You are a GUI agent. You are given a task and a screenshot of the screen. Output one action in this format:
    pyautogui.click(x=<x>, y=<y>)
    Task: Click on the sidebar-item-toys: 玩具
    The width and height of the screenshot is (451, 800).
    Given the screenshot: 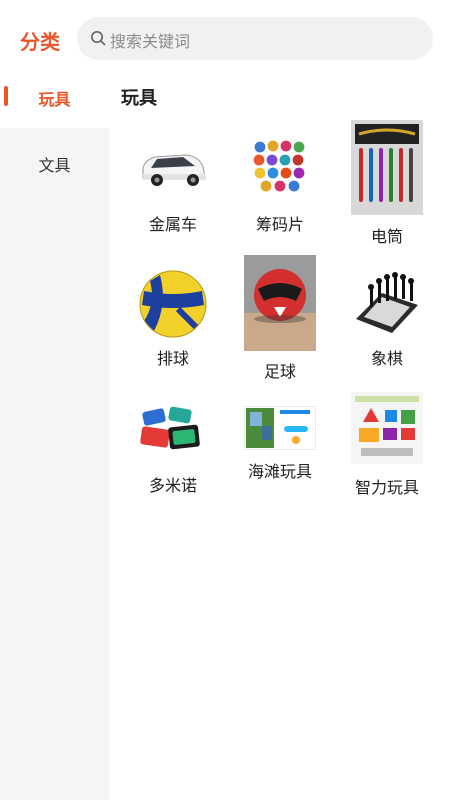 What is the action you would take?
    pyautogui.click(x=54, y=99)
    